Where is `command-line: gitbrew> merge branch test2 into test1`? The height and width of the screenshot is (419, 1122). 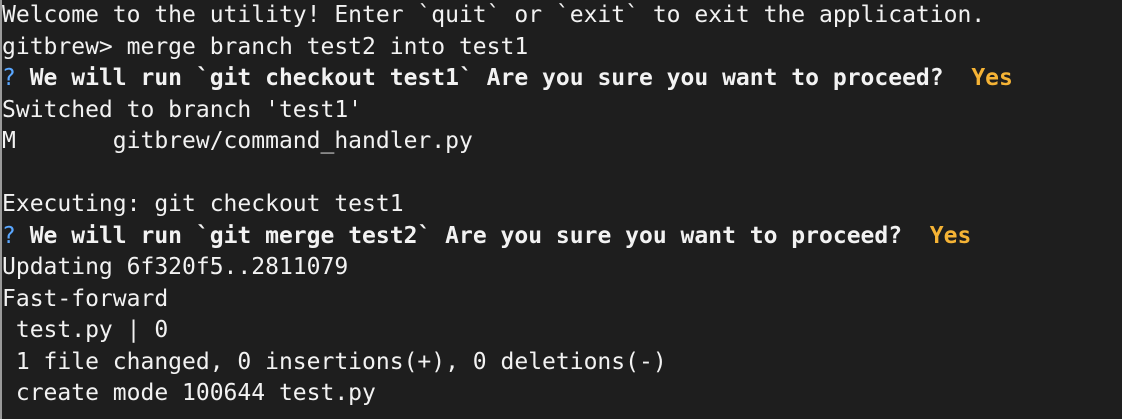
command-line: gitbrew> merge branch test2 into test1 is located at coordinates (265, 46).